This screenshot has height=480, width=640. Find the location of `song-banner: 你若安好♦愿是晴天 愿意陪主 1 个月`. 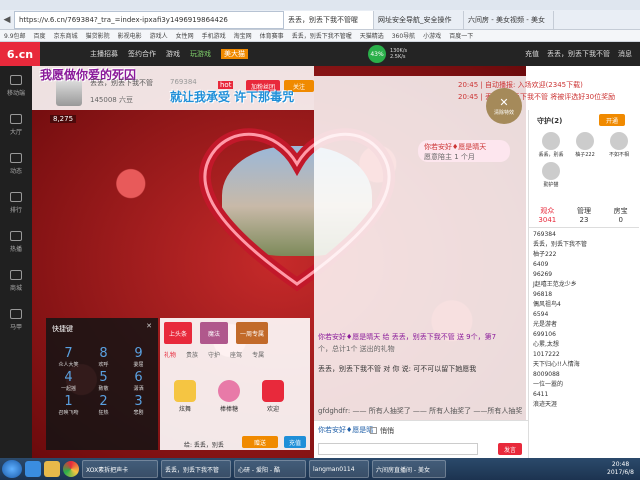

song-banner: 你若安好♦愿是晴天 愿意陪主 1 个月 is located at coordinates (464, 151).